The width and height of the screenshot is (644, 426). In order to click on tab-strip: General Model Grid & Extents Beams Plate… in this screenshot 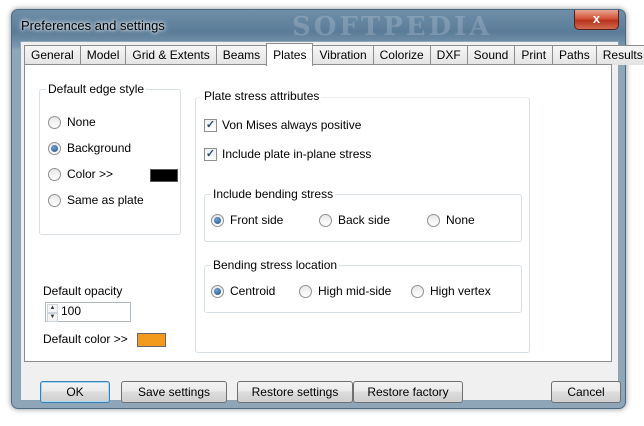, I will do `click(334, 54)`.